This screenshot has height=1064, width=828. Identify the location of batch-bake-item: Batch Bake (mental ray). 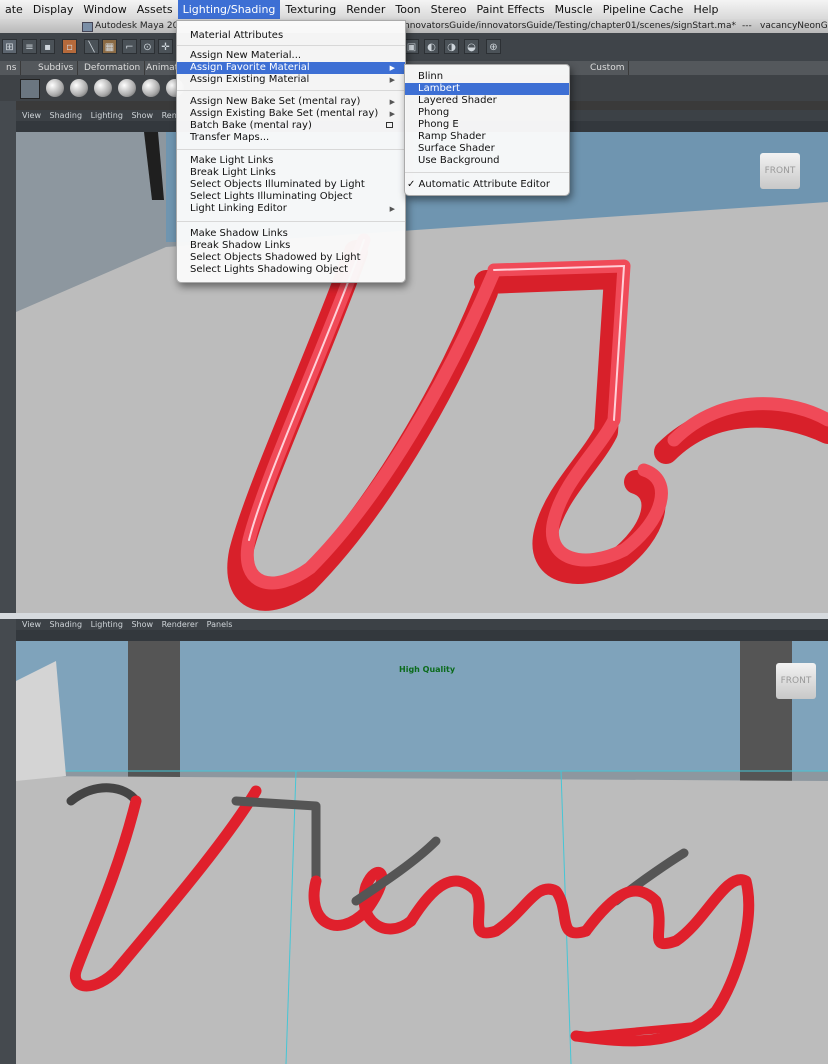
(291, 126).